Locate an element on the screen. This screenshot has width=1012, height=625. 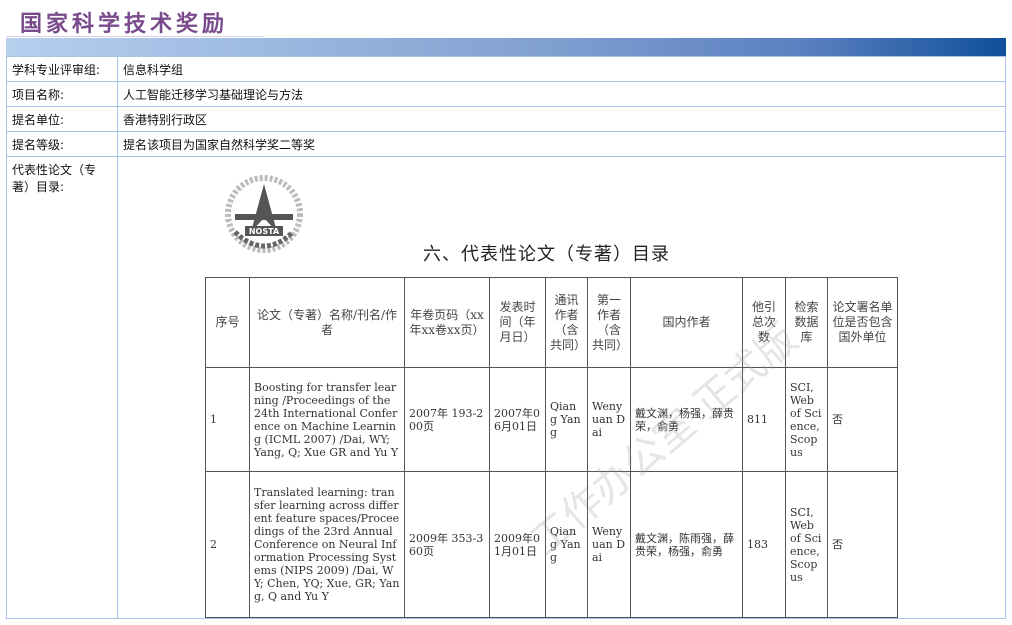
column-header: 论文署名单位是否包含国外单位 is located at coordinates (862, 322).